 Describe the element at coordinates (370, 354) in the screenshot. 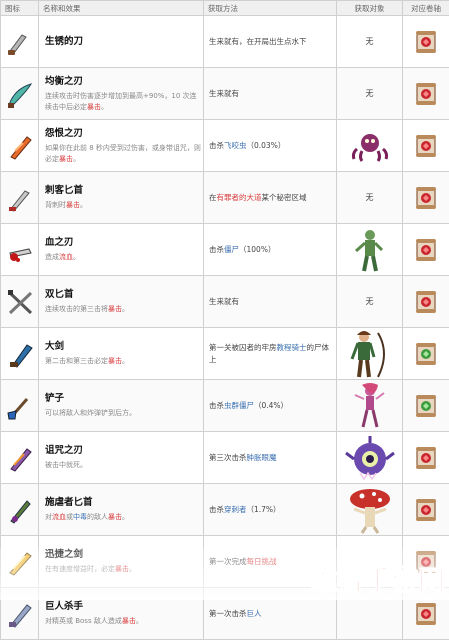

I see `acquire-target-cell` at that location.